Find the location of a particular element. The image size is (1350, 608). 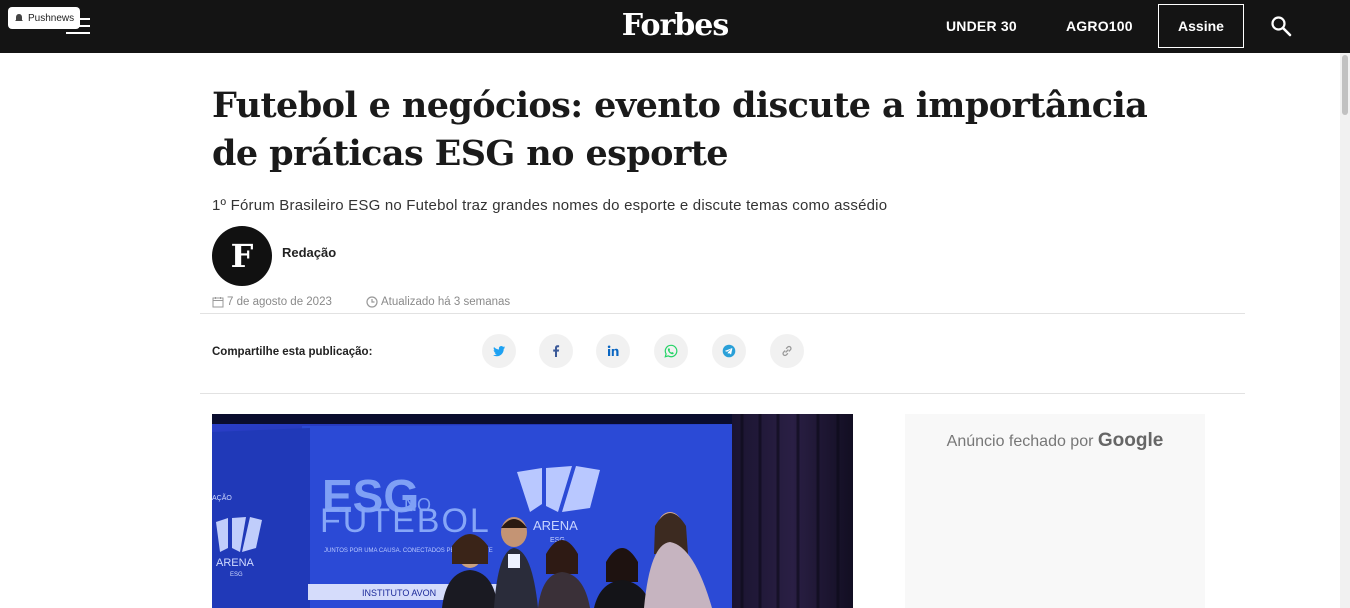

bell-icon is located at coordinates (19, 17).